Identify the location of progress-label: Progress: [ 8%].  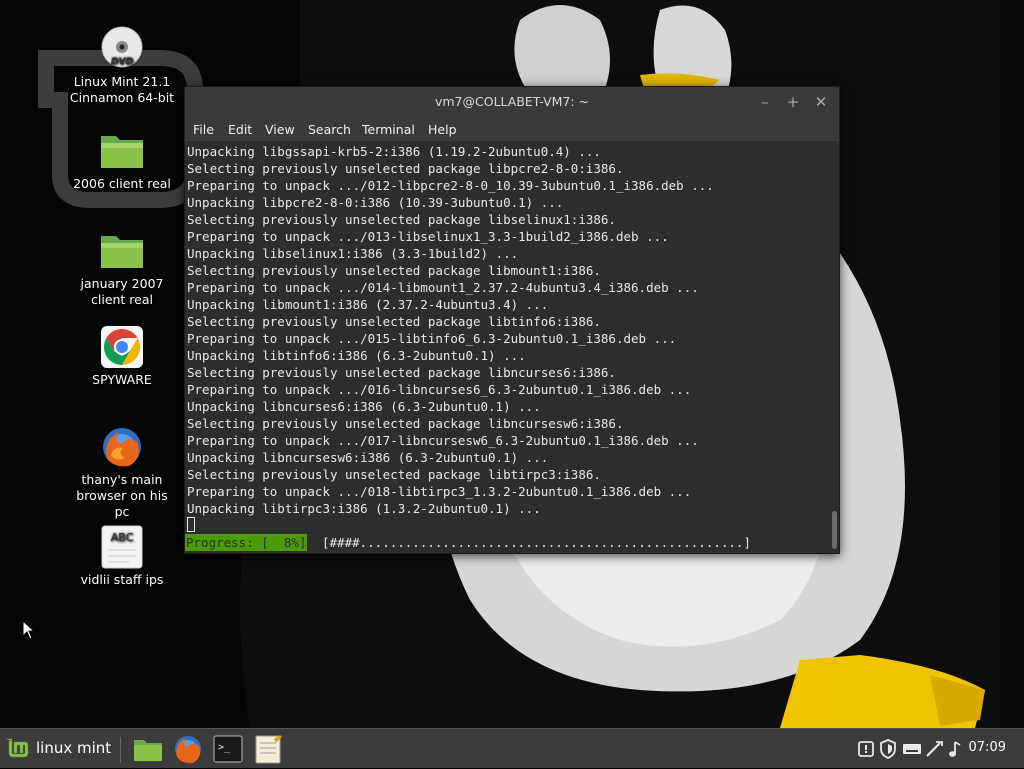
(246, 542).